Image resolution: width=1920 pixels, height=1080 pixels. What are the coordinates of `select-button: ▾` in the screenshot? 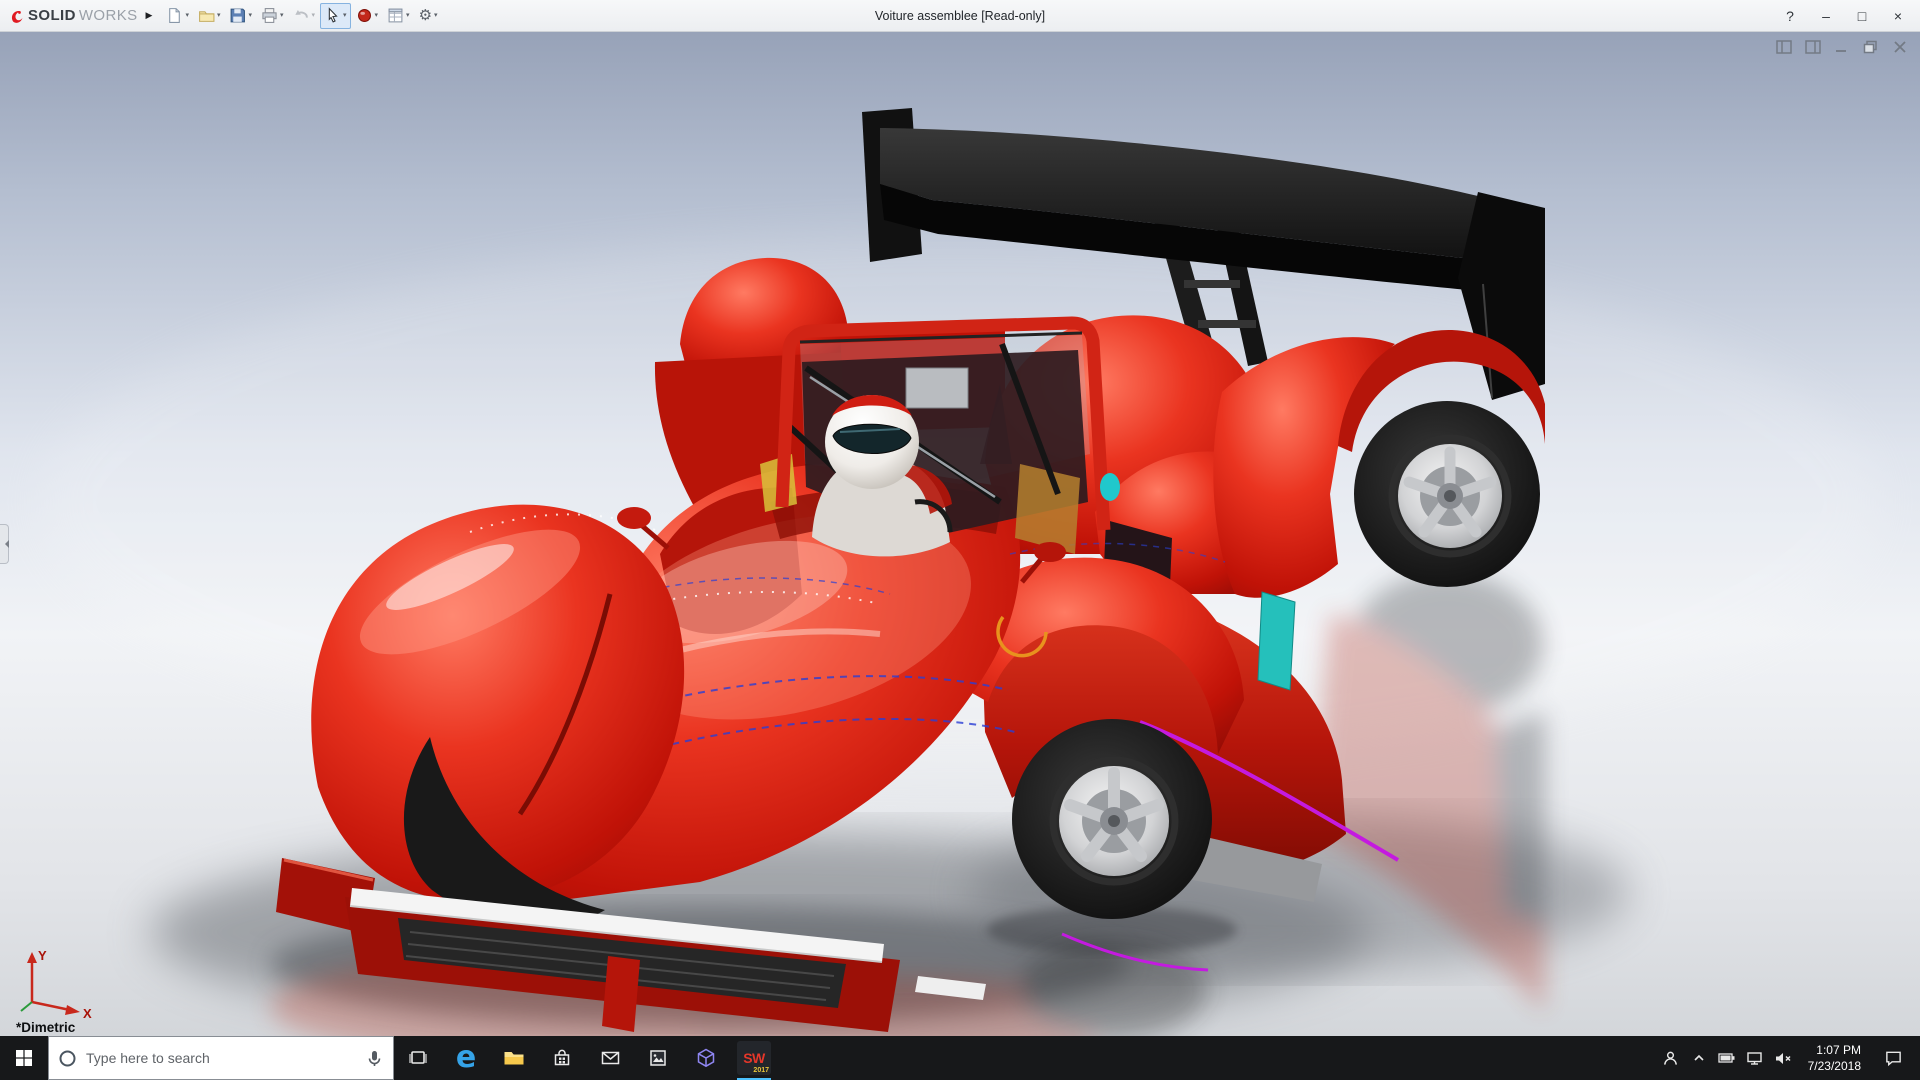 It's located at (335, 15).